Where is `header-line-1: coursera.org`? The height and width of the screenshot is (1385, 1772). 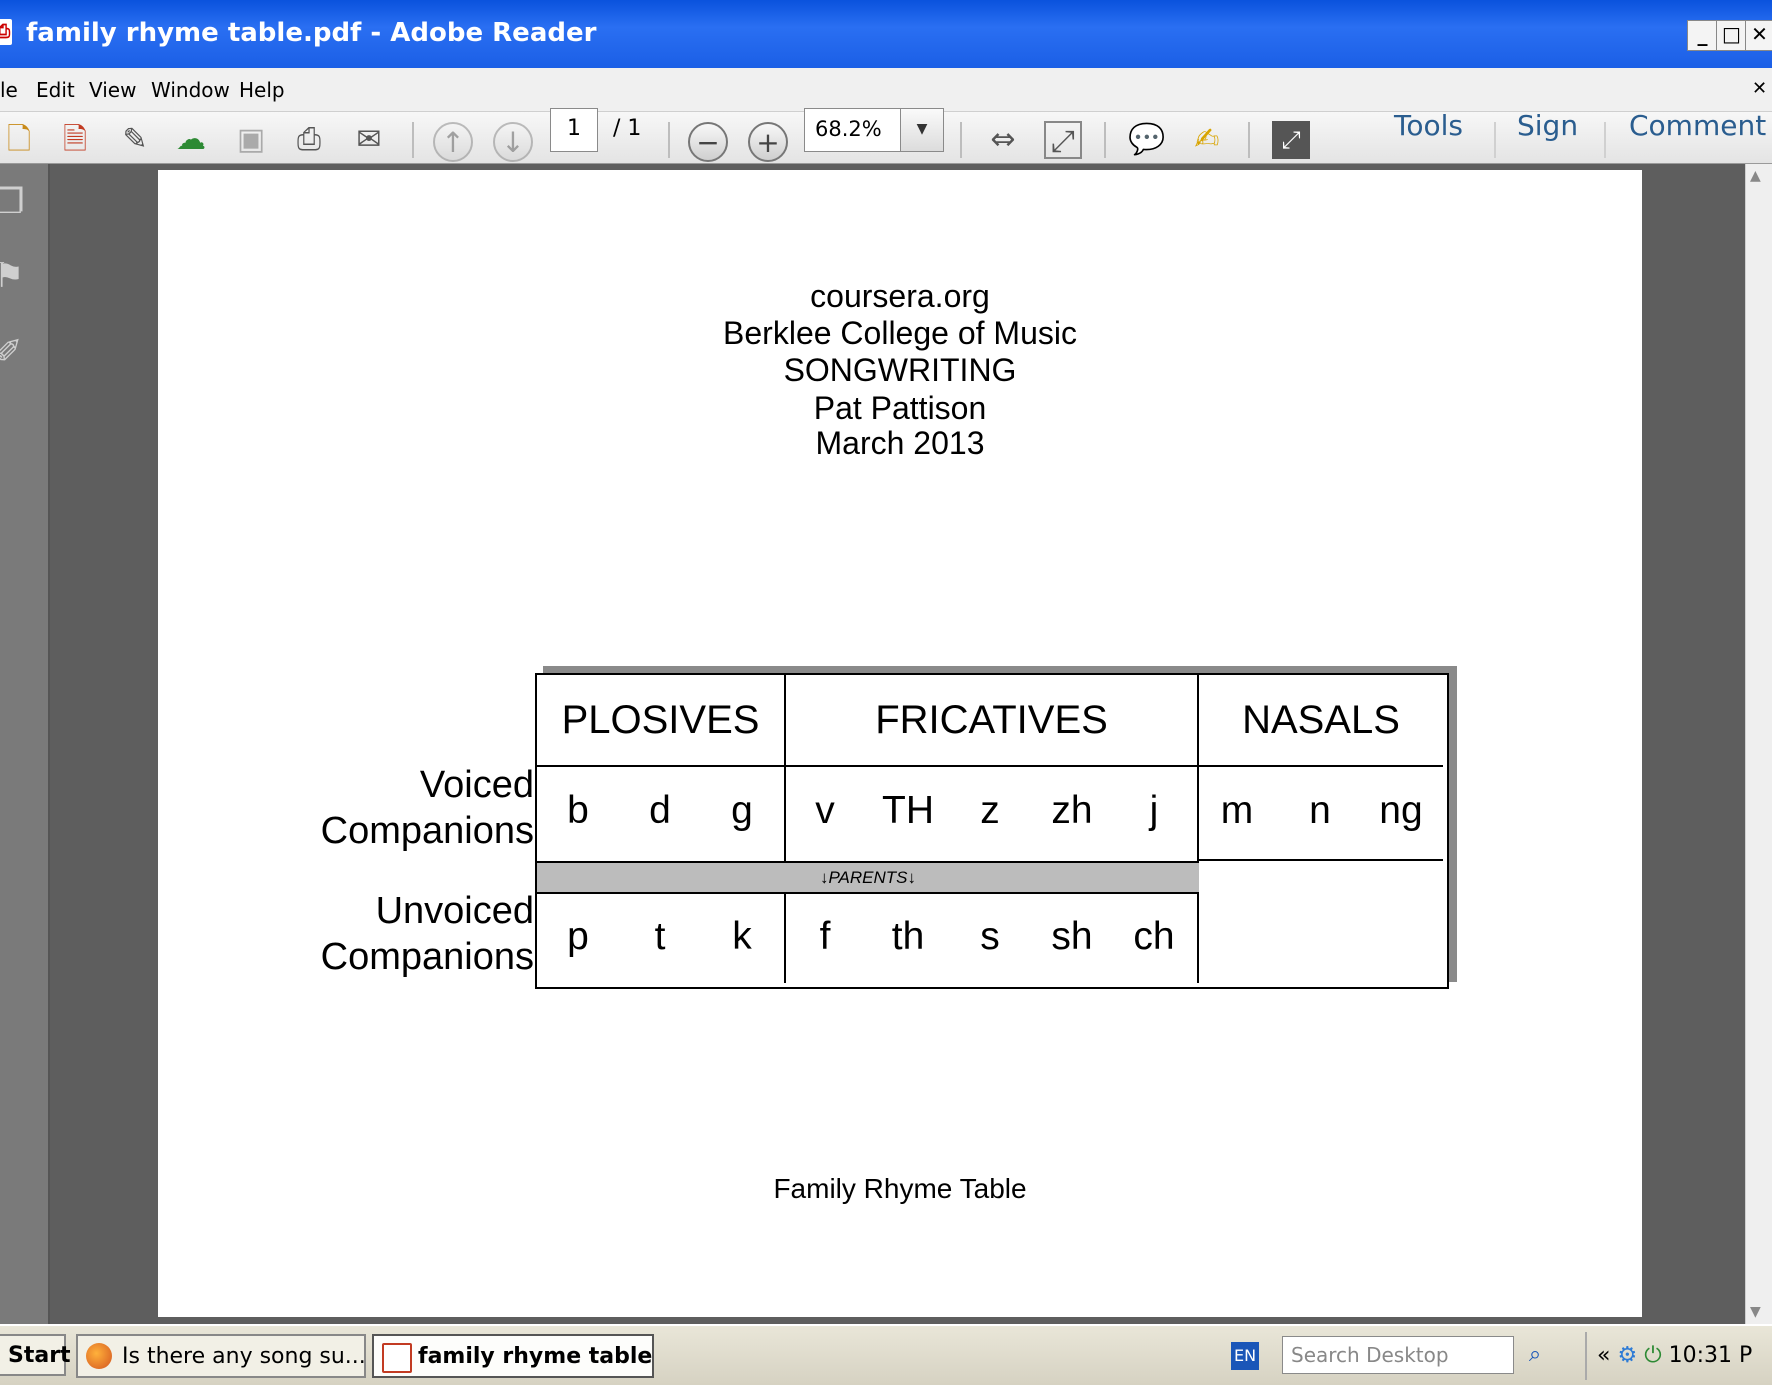
header-line-1: coursera.org is located at coordinates (900, 296).